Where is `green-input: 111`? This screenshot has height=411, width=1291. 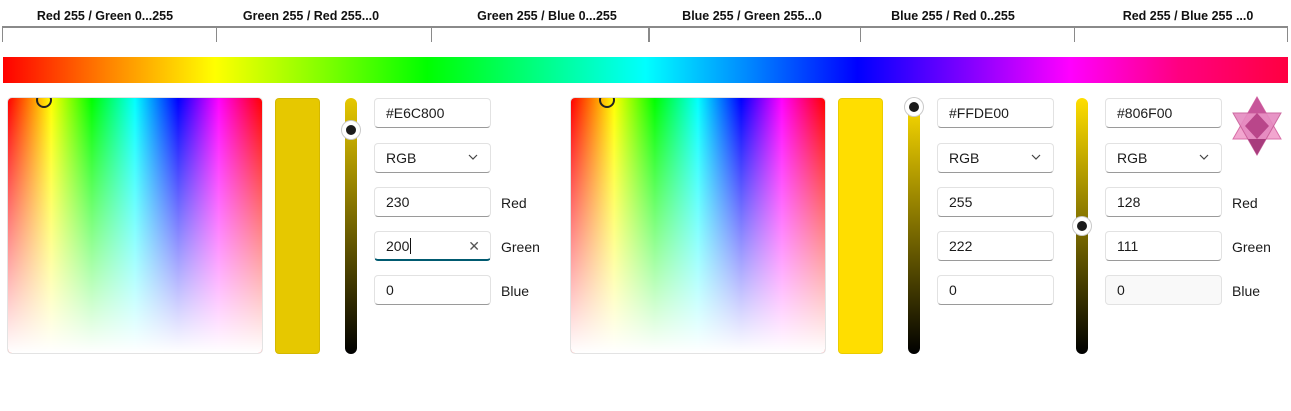 green-input: 111 is located at coordinates (1163, 246).